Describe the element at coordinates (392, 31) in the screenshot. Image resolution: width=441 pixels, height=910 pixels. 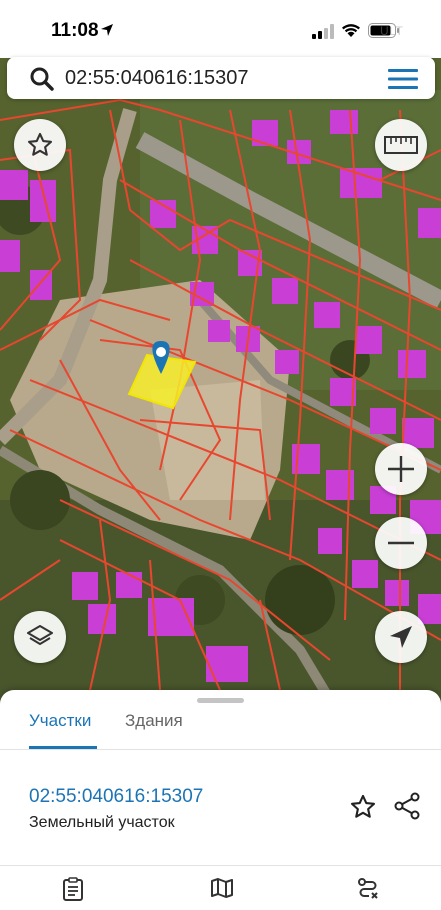
I see `watermark-text: ULT` at that location.